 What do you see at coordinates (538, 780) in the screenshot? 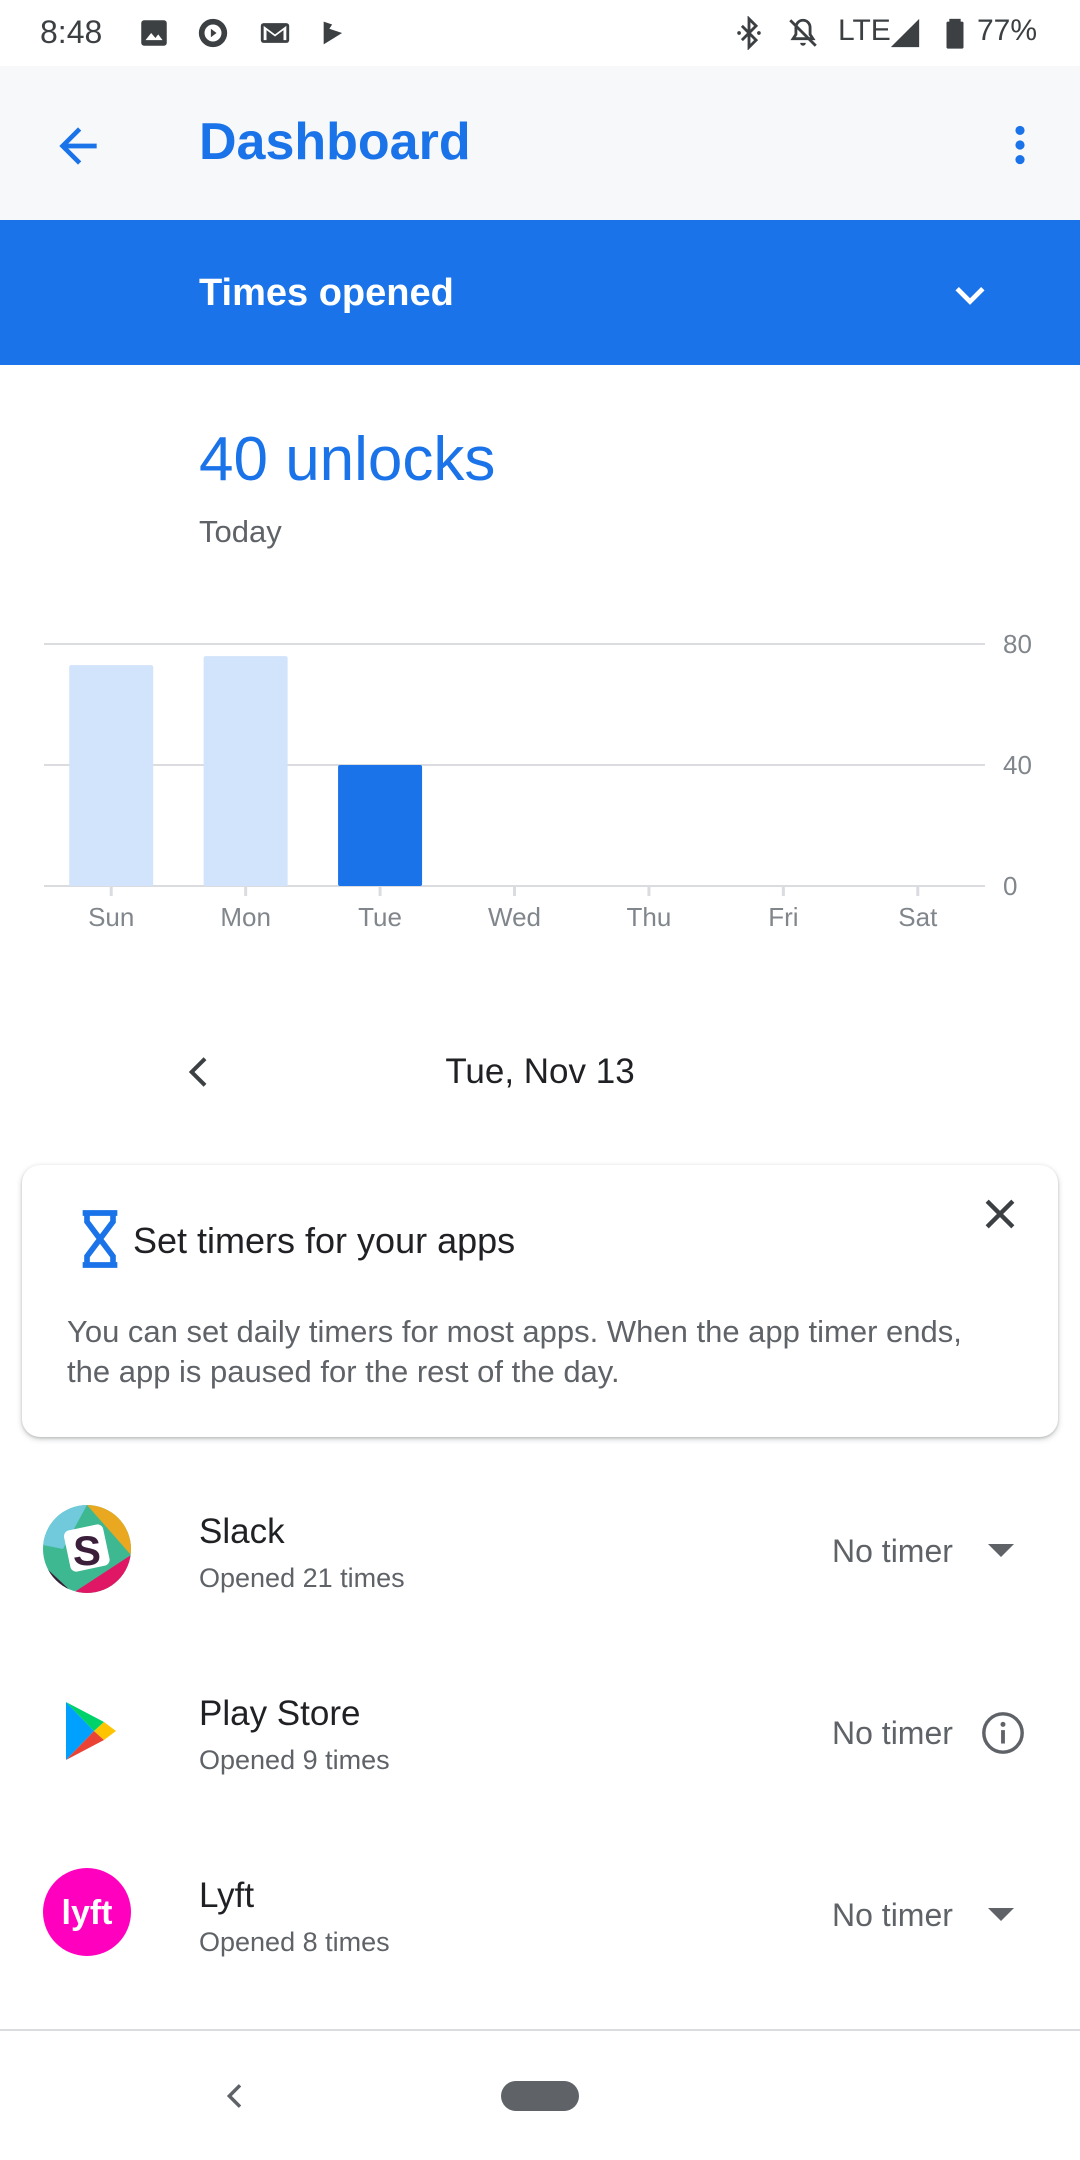
I see `usage-chart: 80 40 0 Sun Mon Tue Wed Thu Fri Sat` at bounding box center [538, 780].